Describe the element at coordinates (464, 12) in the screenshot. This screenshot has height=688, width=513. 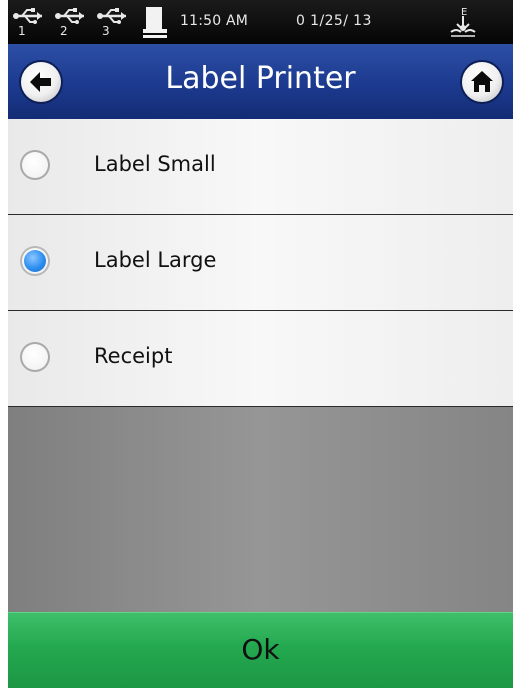
I see `svg-text: E` at that location.